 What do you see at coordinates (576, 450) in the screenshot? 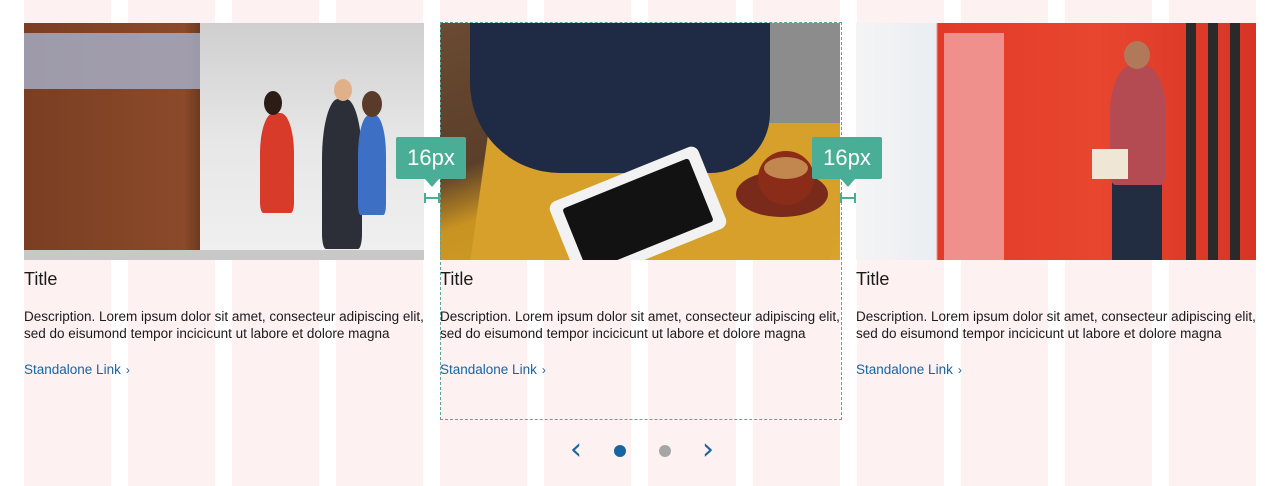
I see `chevron-left-icon: ‹` at bounding box center [576, 450].